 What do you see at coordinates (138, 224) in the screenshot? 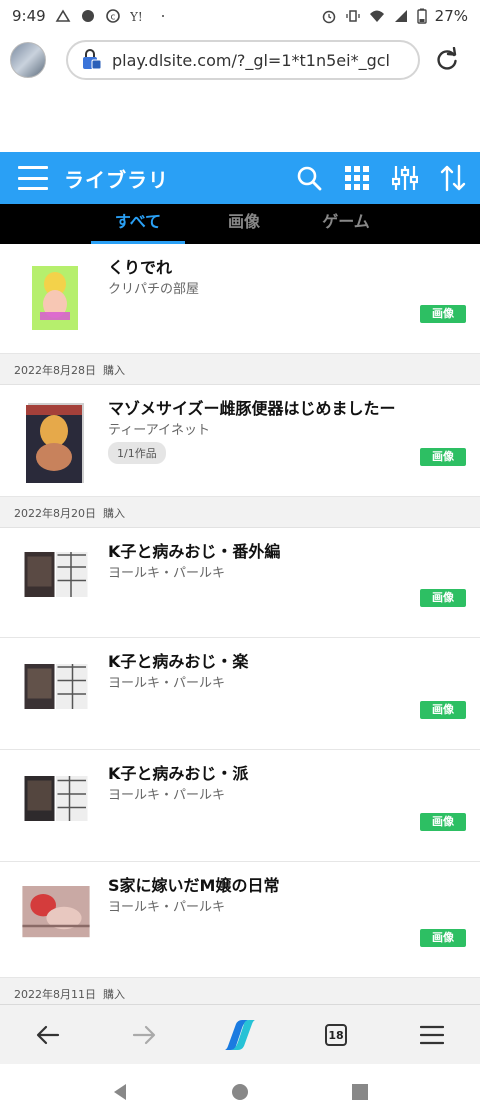
I see `tab-all: すべて` at bounding box center [138, 224].